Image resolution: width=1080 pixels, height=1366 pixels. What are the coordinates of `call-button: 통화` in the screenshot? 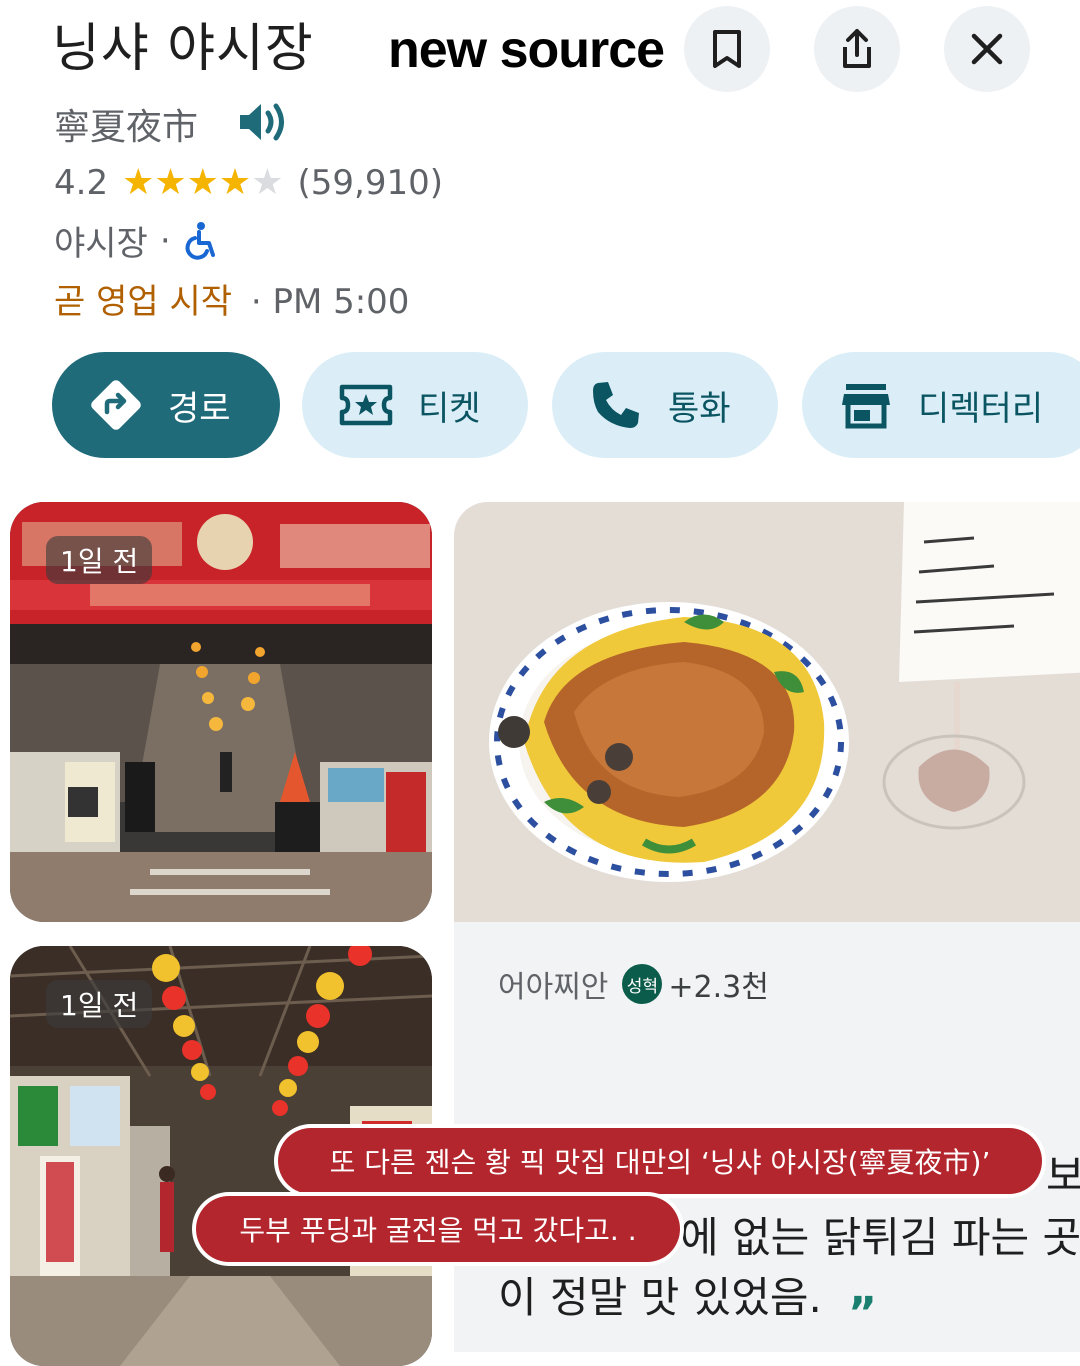 It's located at (665, 405).